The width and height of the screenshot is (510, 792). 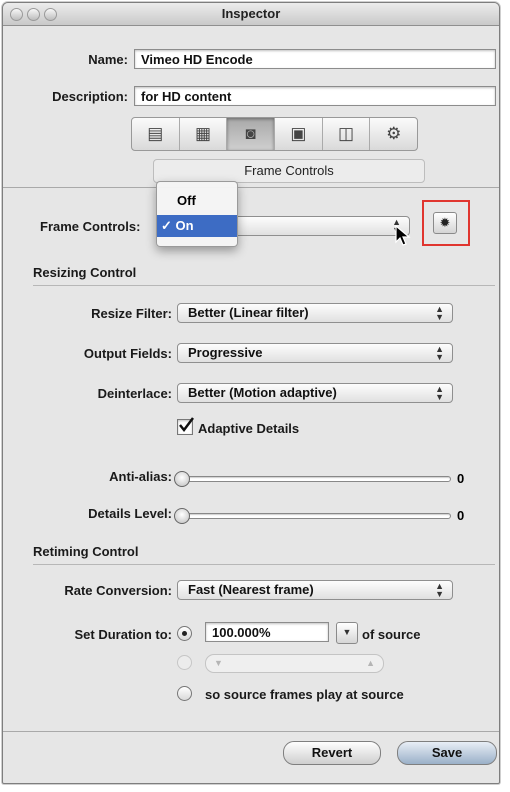 I want to click on output-fields-value: Progressive, so click(x=225, y=352).